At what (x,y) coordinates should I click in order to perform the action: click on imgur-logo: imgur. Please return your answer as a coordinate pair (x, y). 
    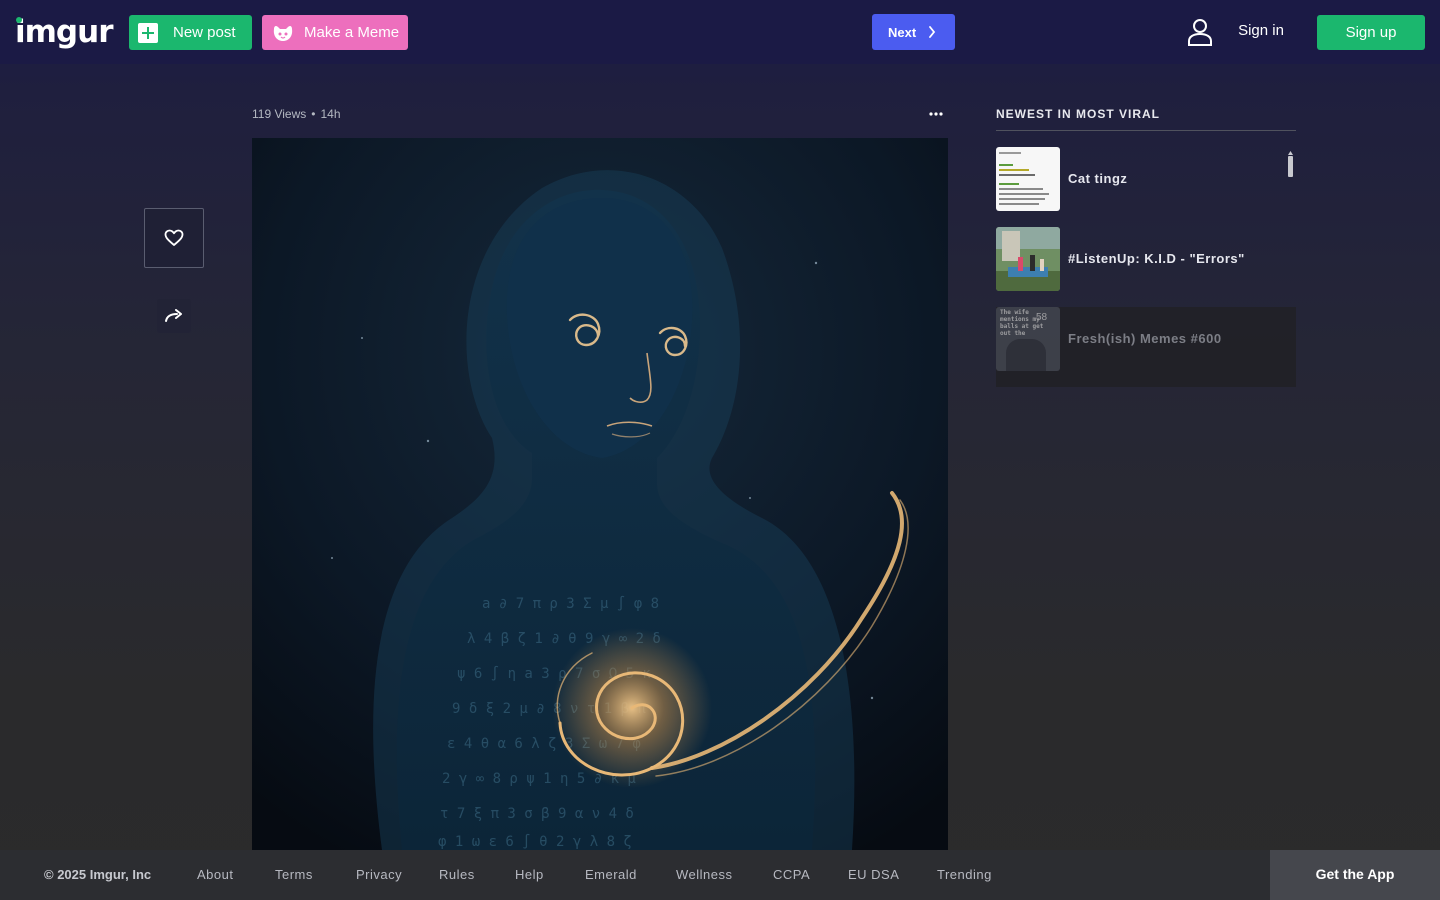
    Looking at the image, I should click on (64, 32).